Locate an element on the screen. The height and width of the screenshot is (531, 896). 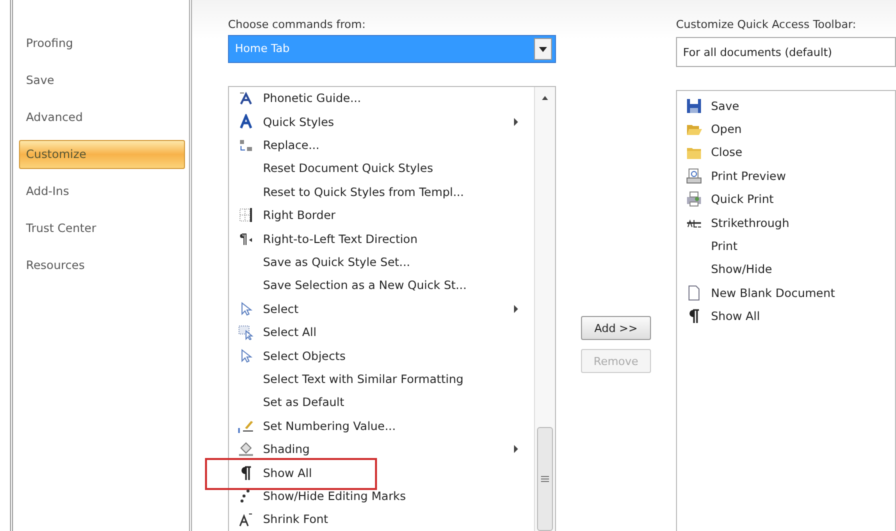
print-preview-icon is located at coordinates (694, 176).